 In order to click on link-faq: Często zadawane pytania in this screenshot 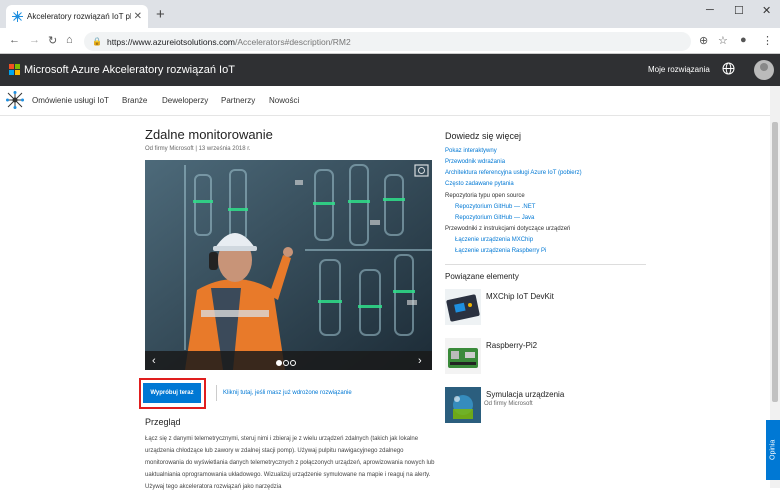, I will do `click(479, 184)`.